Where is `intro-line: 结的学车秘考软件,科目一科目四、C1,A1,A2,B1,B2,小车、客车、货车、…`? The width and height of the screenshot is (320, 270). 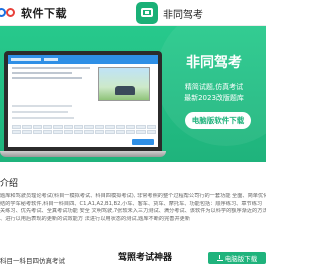 intro-line: 结的学车秘考软件,科目一科目四、C1,A1,A2,B1,B2,小车、客车、货车、… is located at coordinates (131, 203).